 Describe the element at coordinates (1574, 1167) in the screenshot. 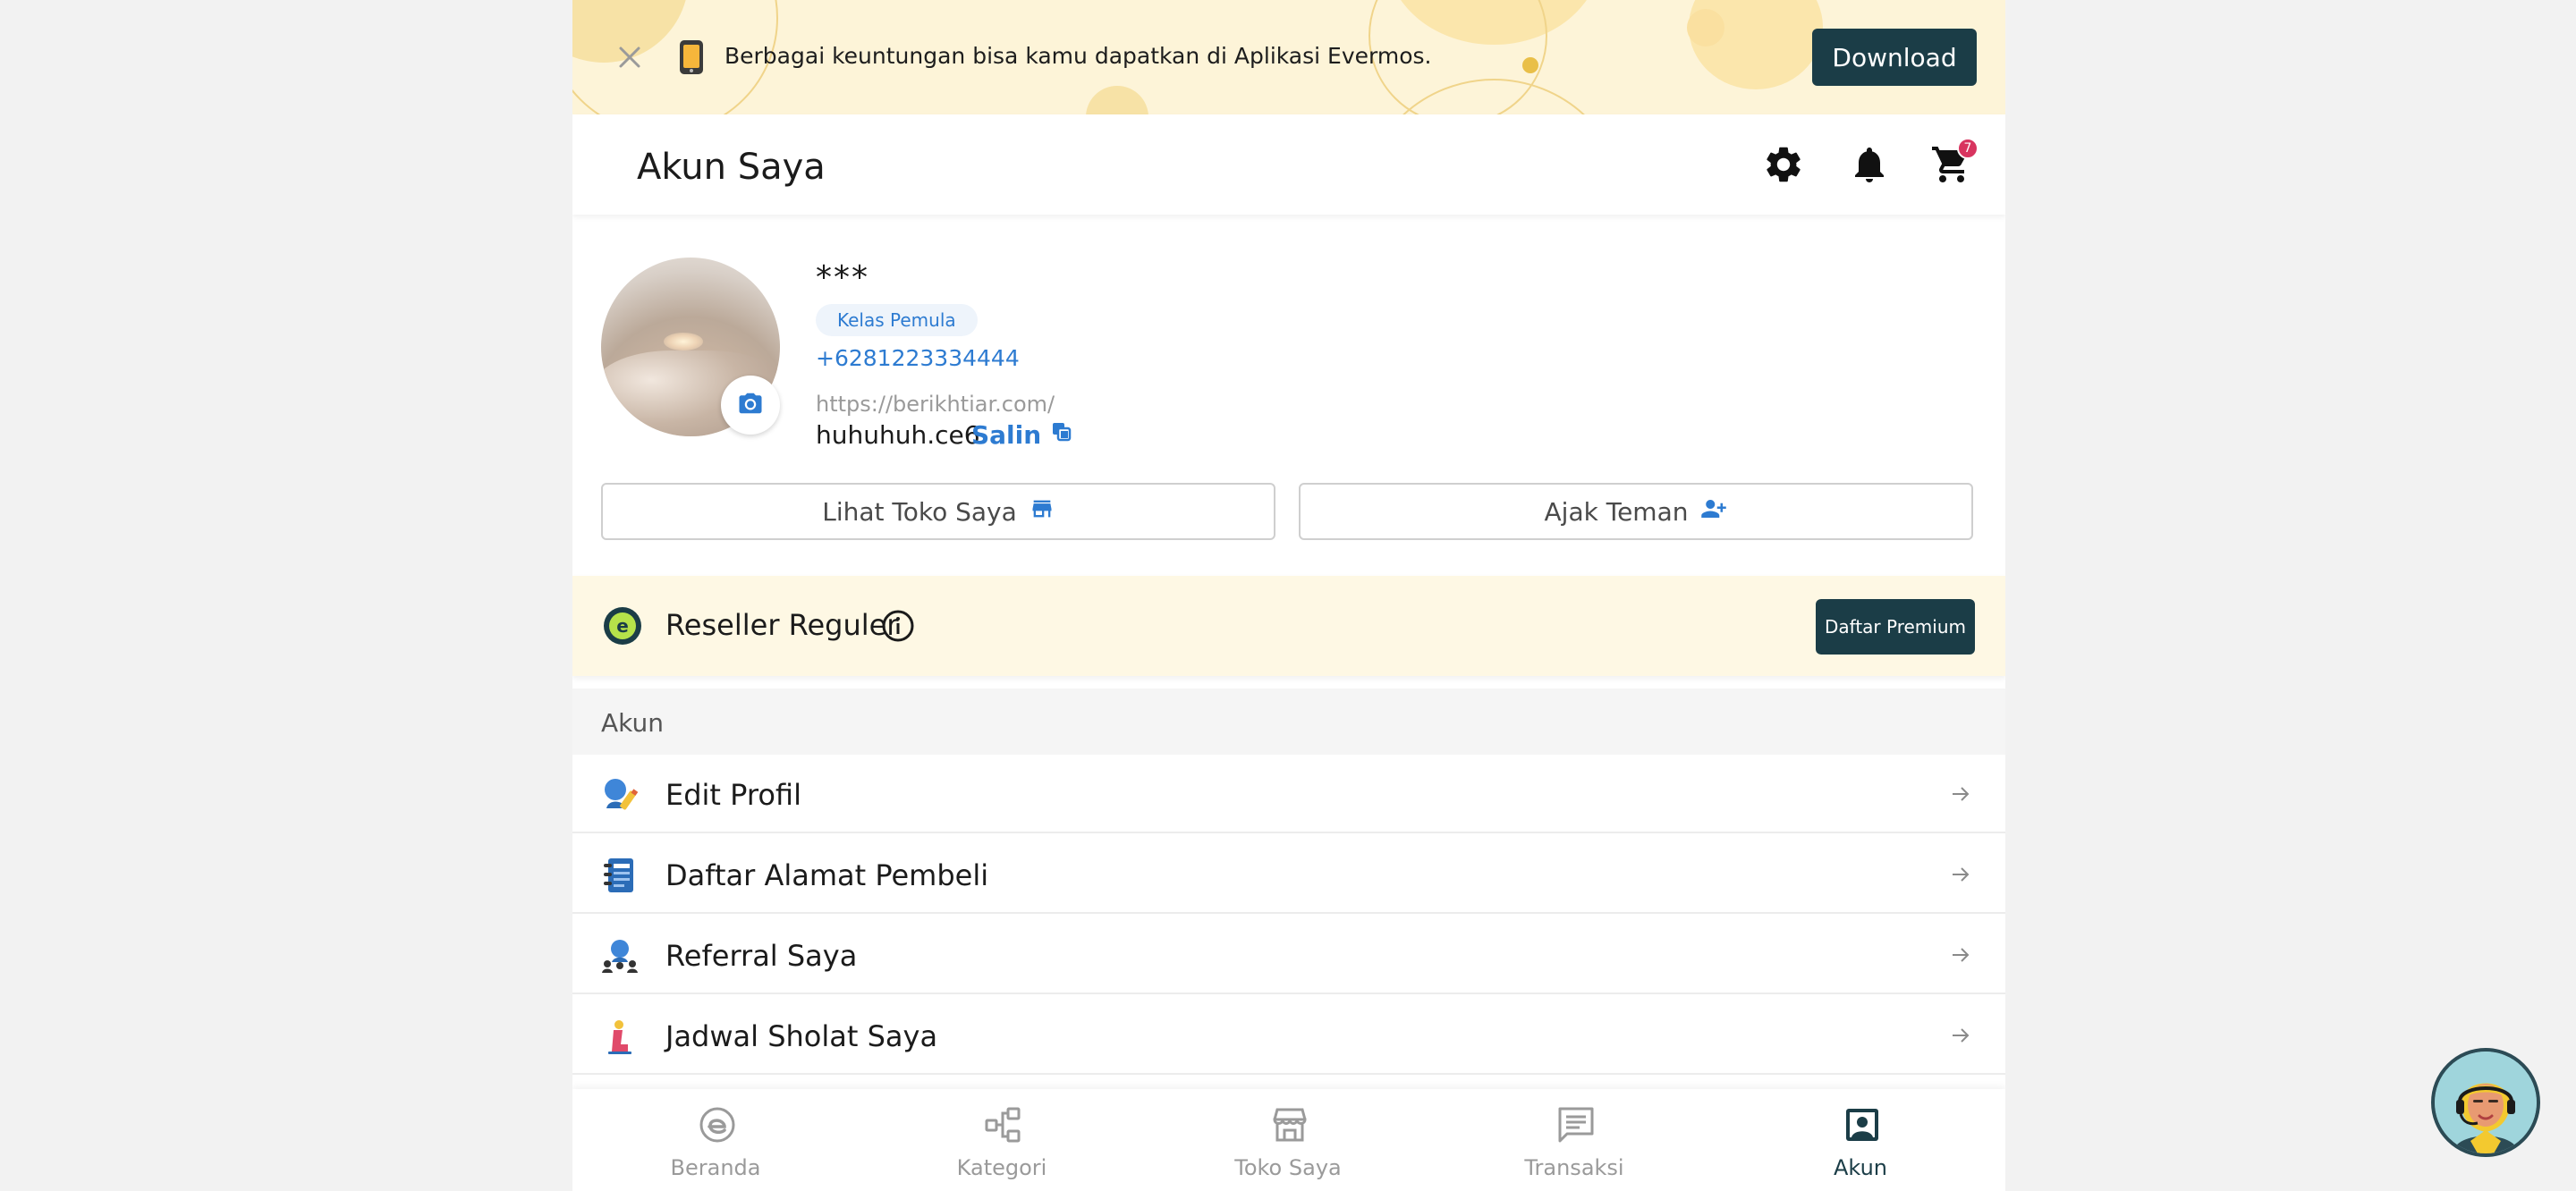

I see `nav-label: Transaksi` at that location.